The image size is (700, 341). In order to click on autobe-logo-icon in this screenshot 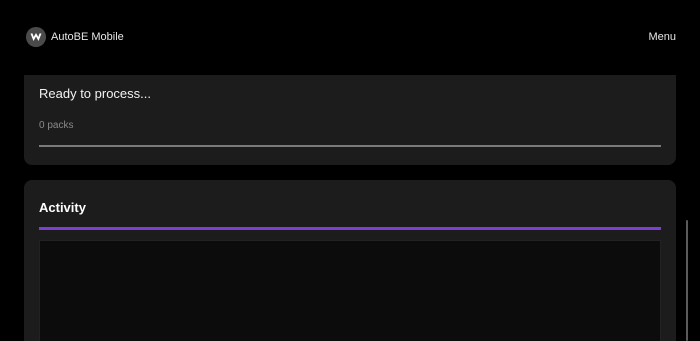, I will do `click(36, 37)`.